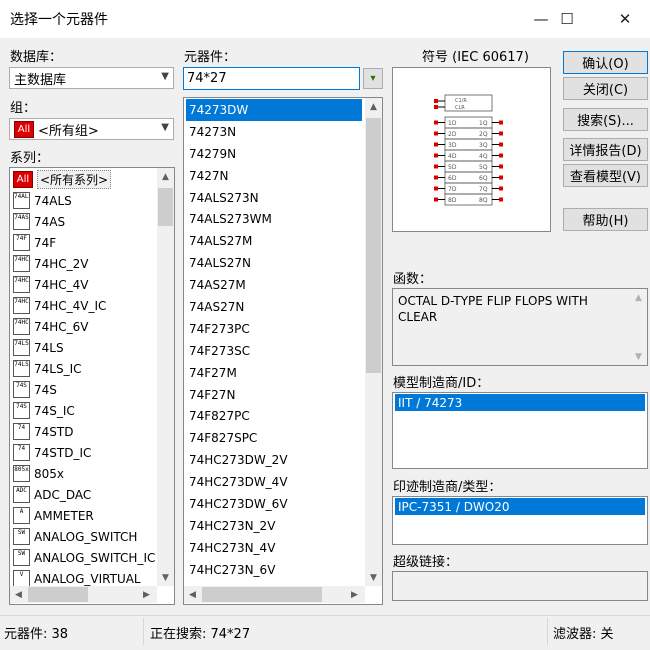  I want to click on window-title: 选择一个元器件, so click(59, 20).